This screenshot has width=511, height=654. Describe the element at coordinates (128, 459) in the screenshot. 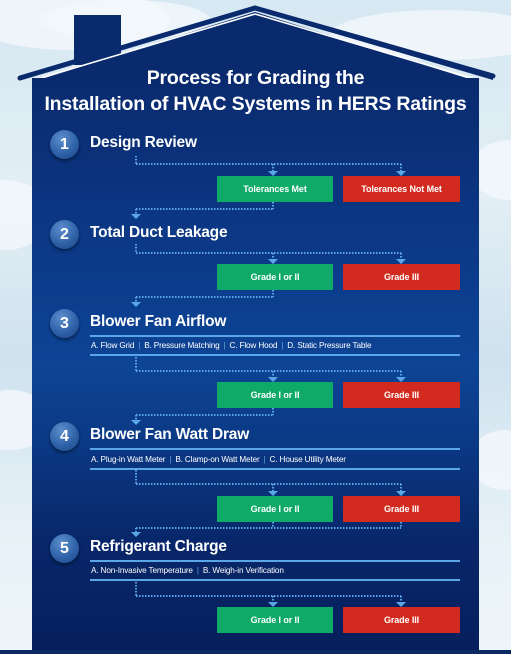

I see `method-item: A. Plug-in Watt Meter` at that location.